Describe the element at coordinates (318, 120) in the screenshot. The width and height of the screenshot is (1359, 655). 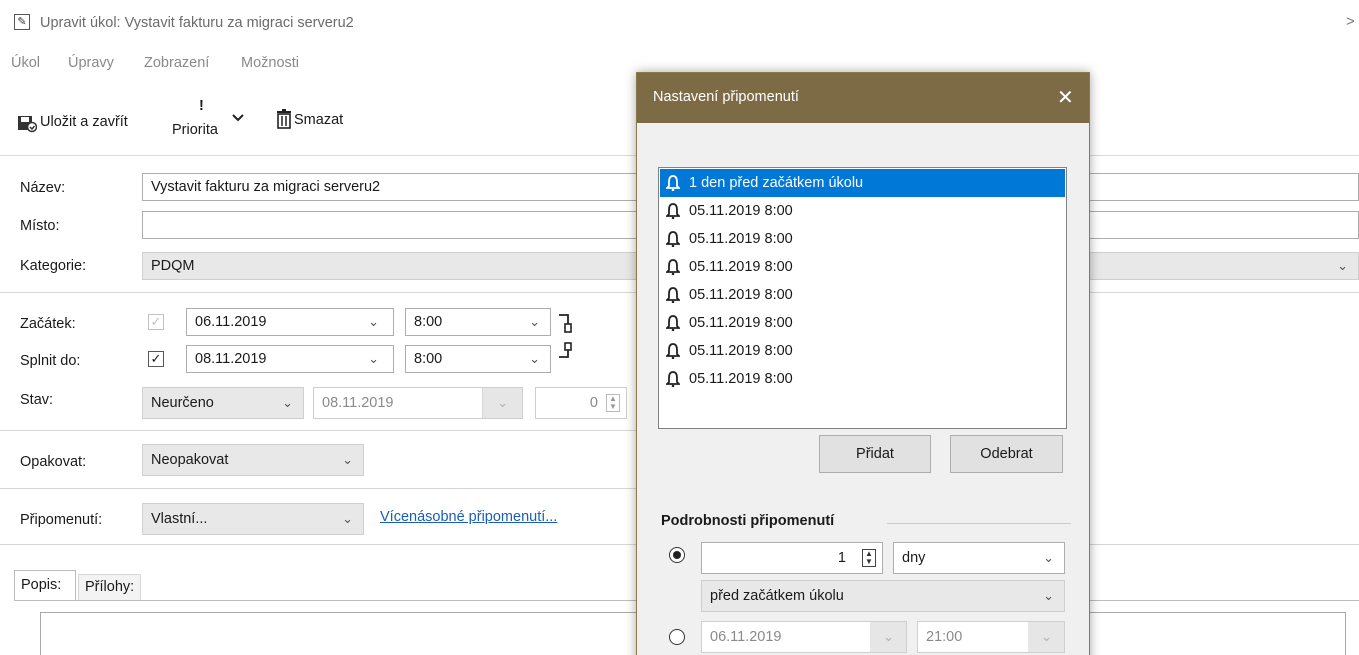
I see `delete-button: Smazat` at that location.